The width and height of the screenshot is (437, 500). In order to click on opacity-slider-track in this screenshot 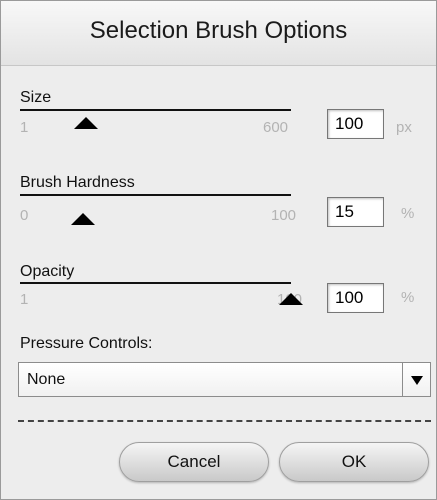, I will do `click(155, 283)`.